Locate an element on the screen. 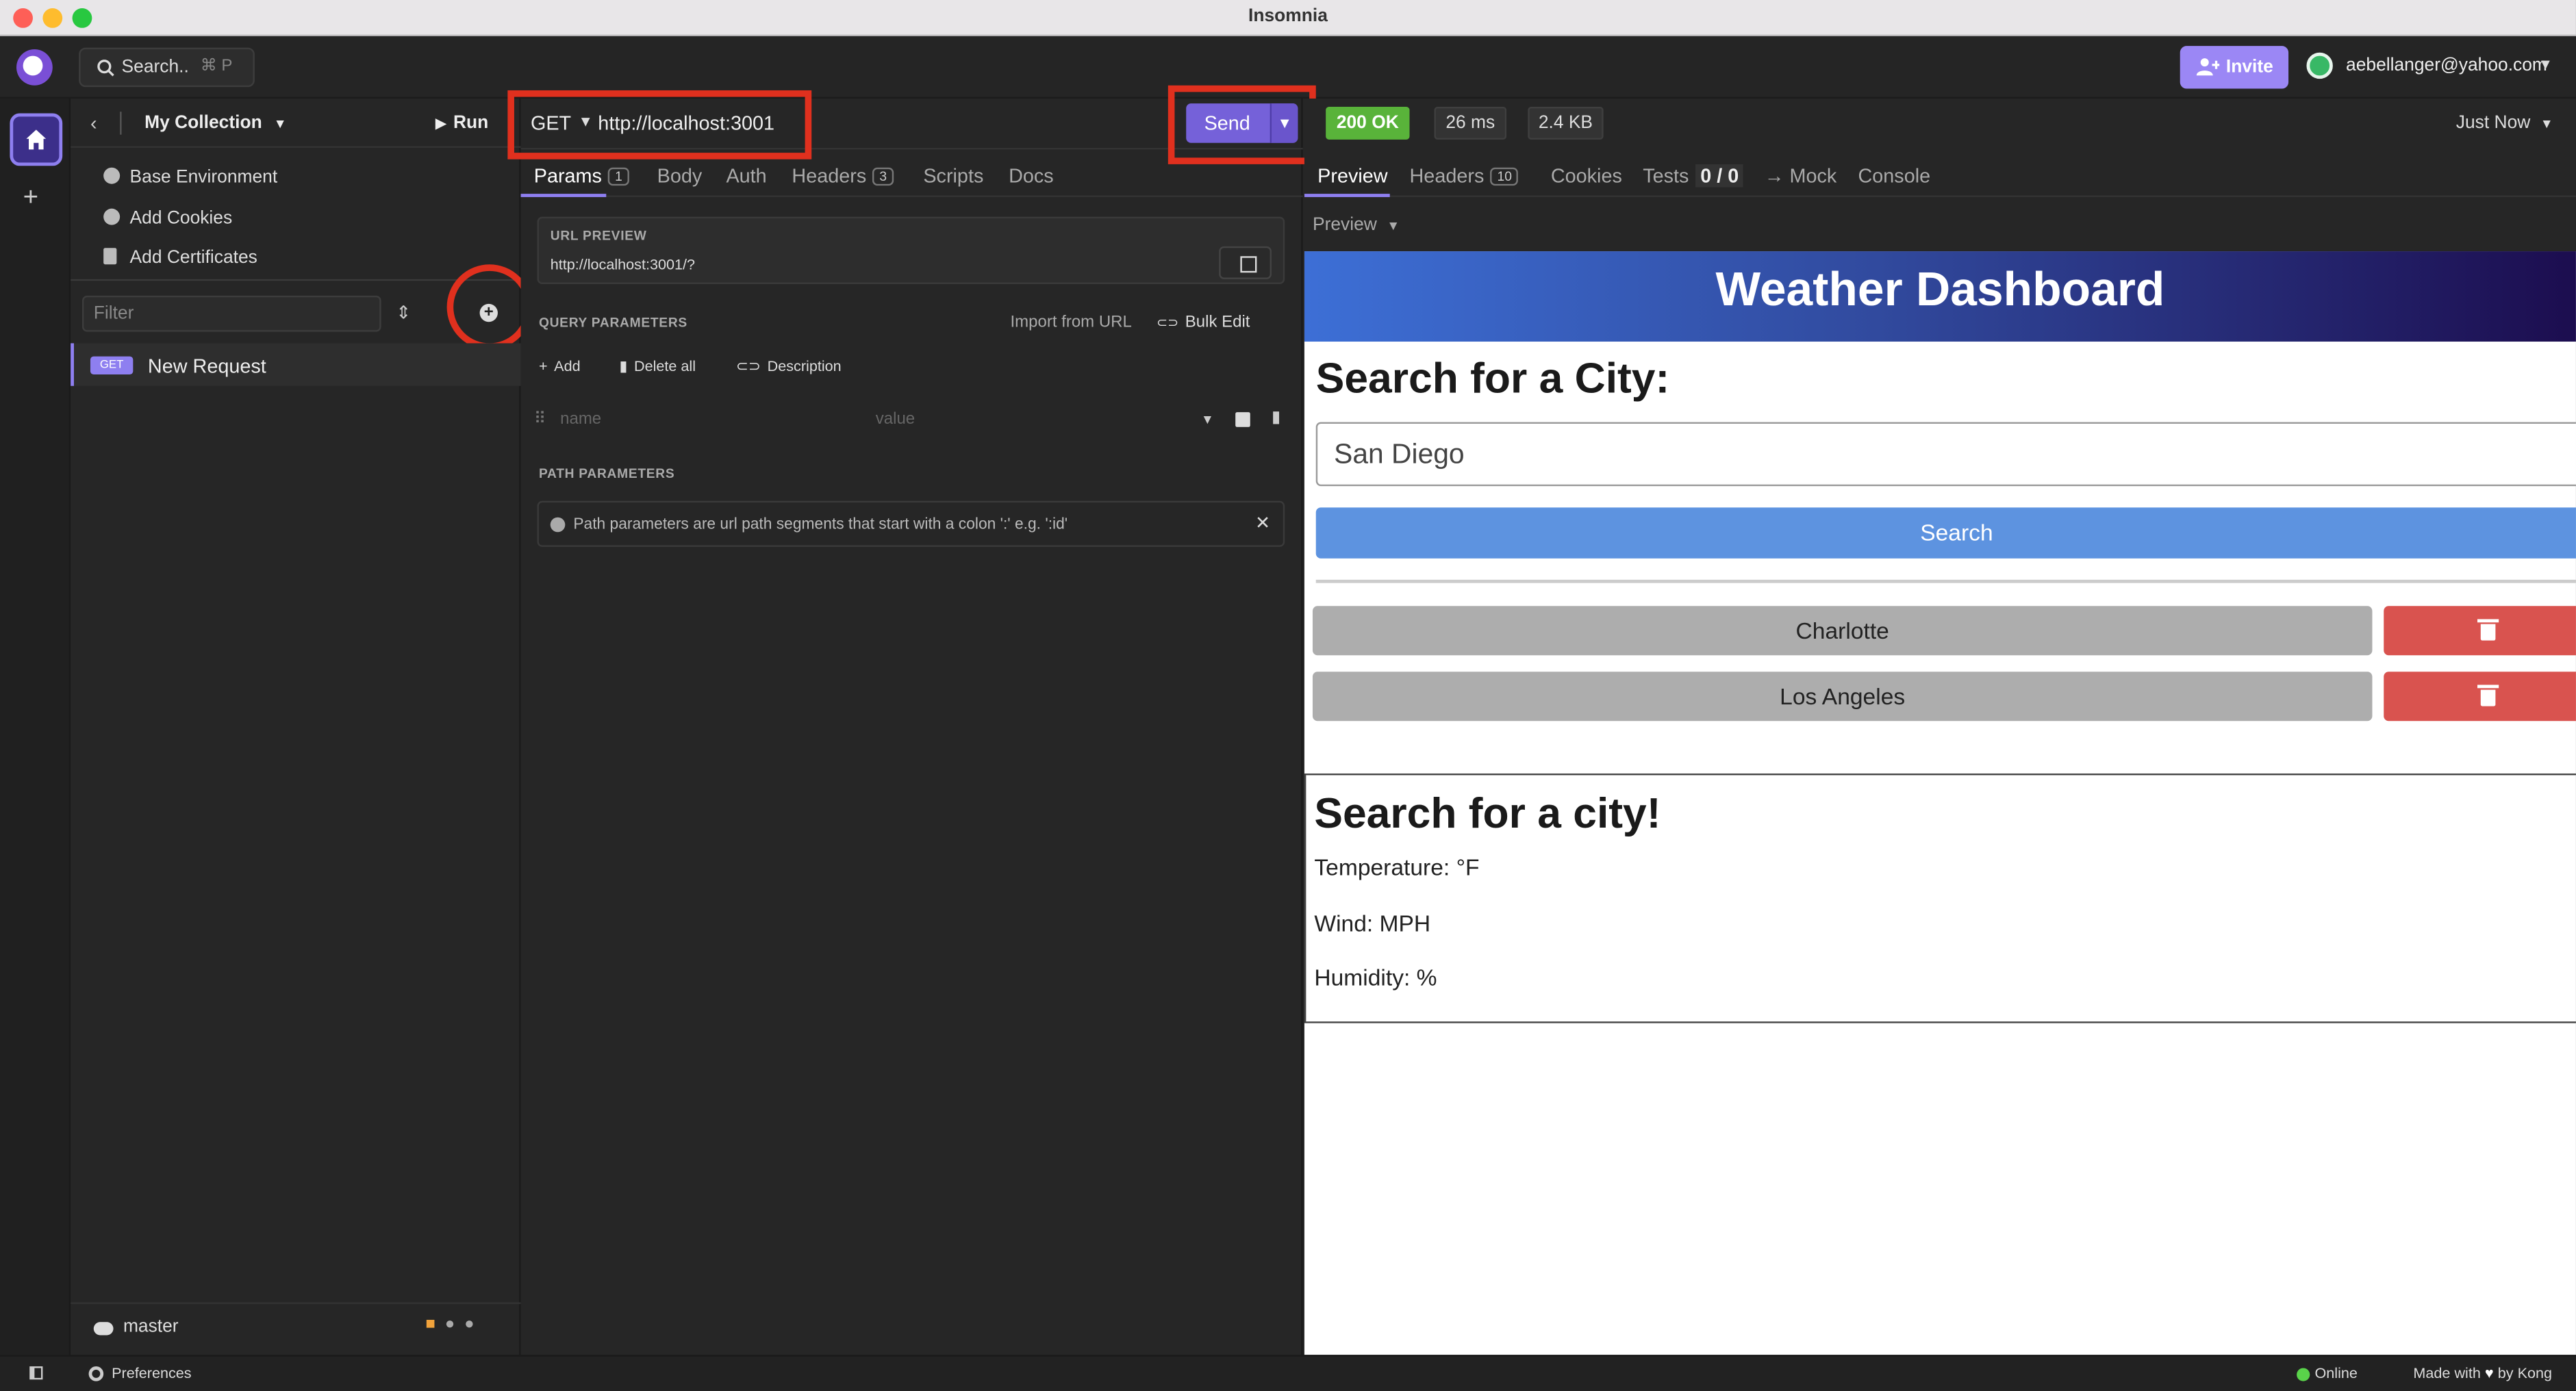 Image resolution: width=2576 pixels, height=1391 pixels. query-params-label: QUERY PARAMETERS is located at coordinates (612, 323).